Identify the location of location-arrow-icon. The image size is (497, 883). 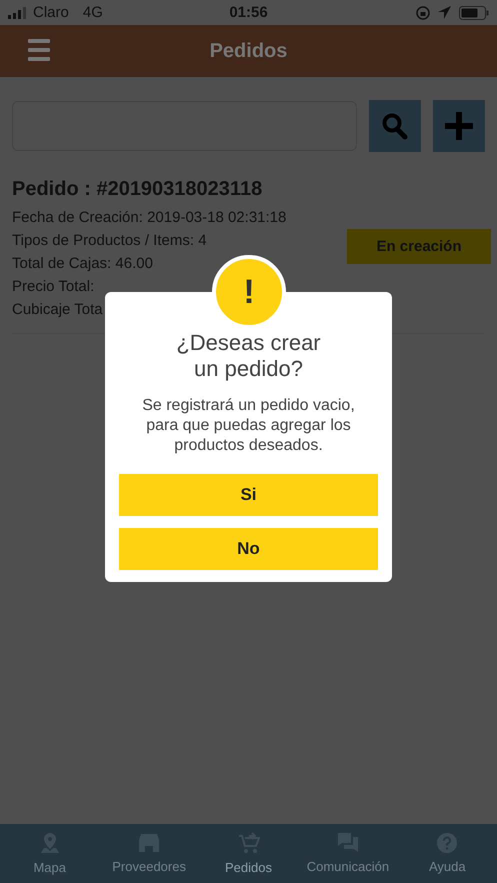
(444, 12).